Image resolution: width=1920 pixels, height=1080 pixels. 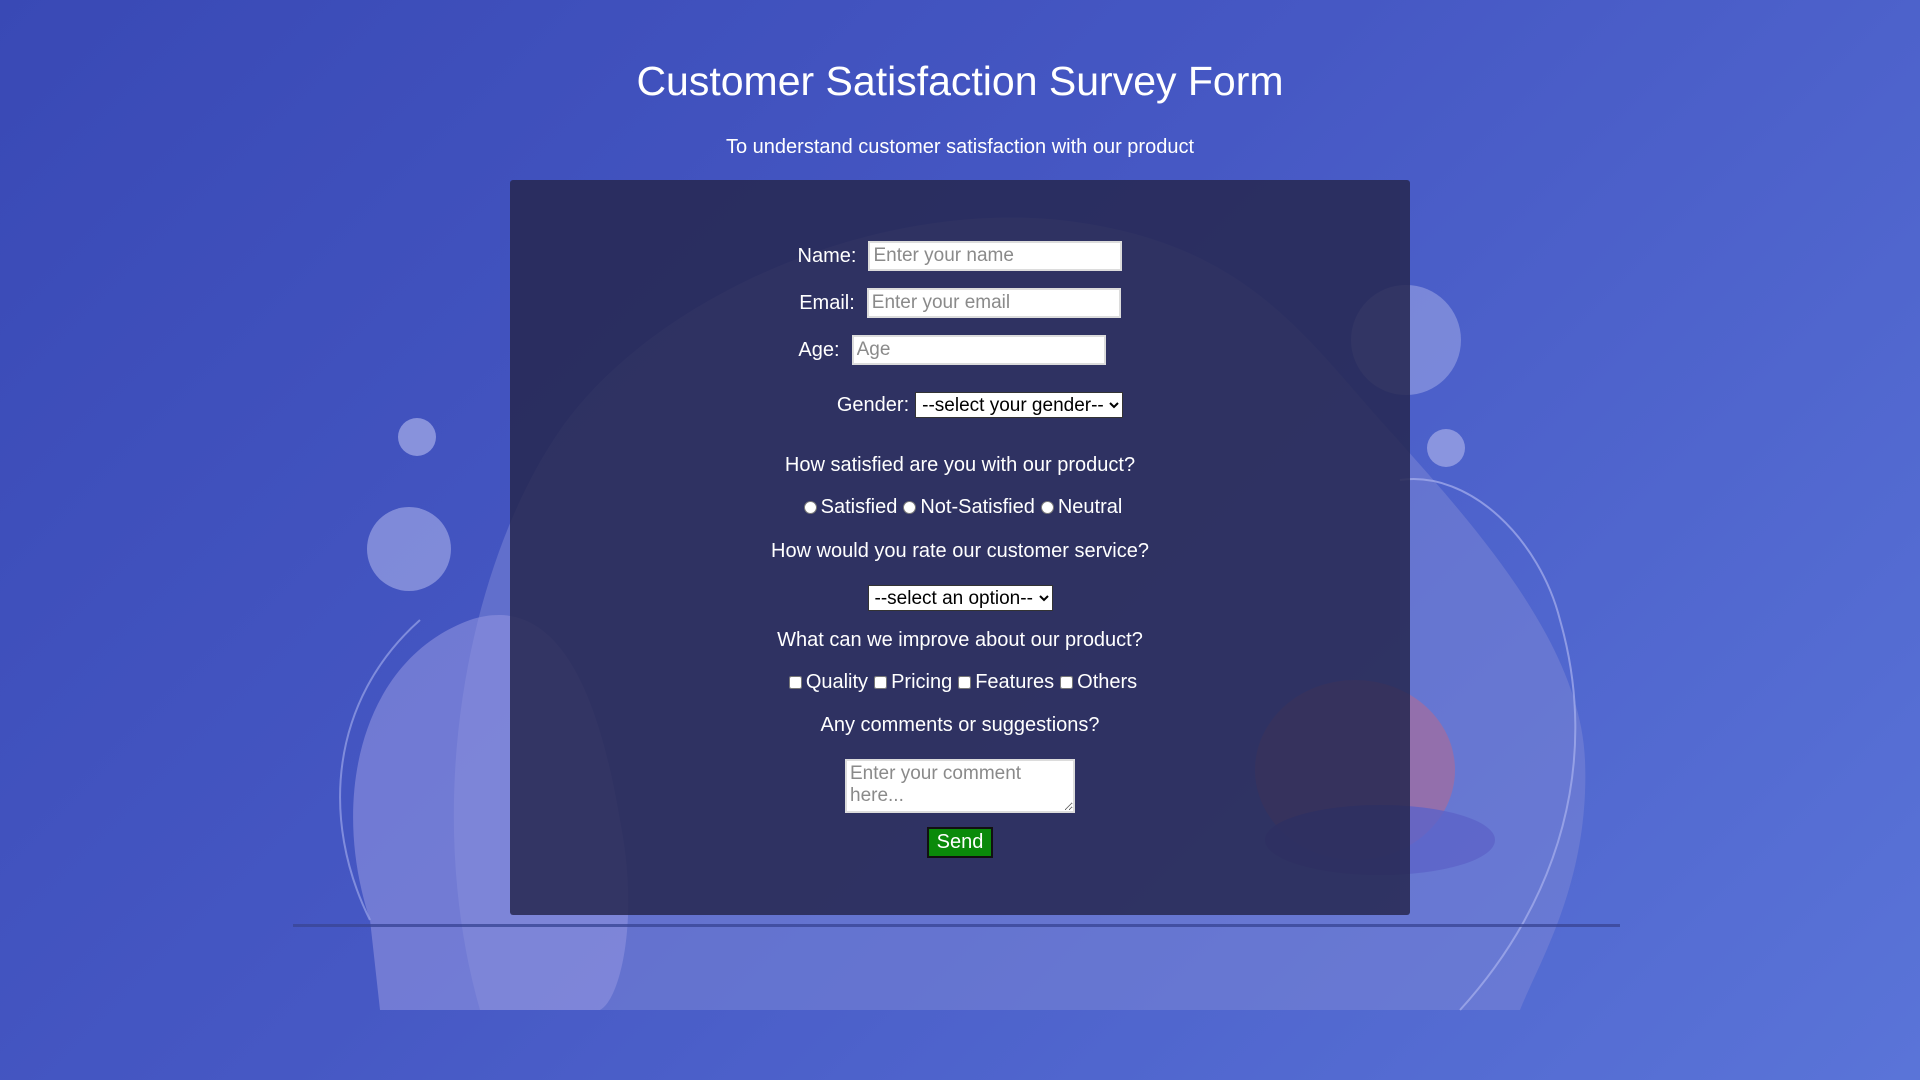 I want to click on comment-textarea, so click(x=960, y=786).